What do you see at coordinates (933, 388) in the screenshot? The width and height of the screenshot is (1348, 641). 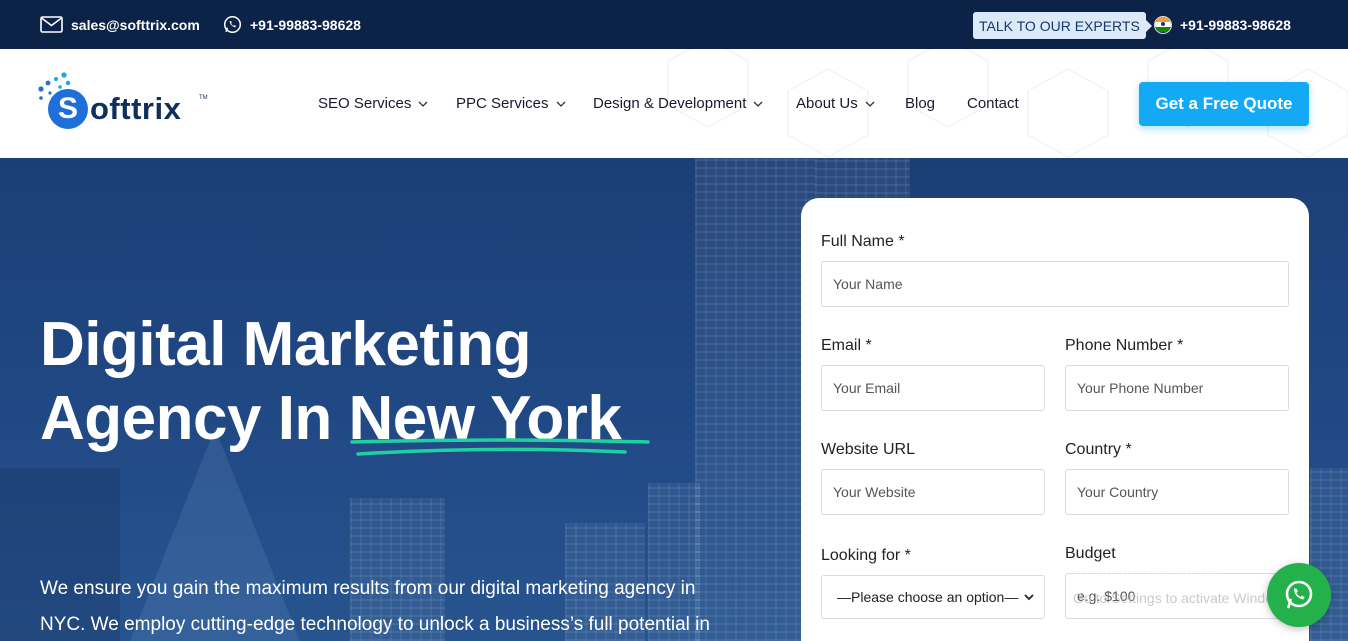 I see `email-input` at bounding box center [933, 388].